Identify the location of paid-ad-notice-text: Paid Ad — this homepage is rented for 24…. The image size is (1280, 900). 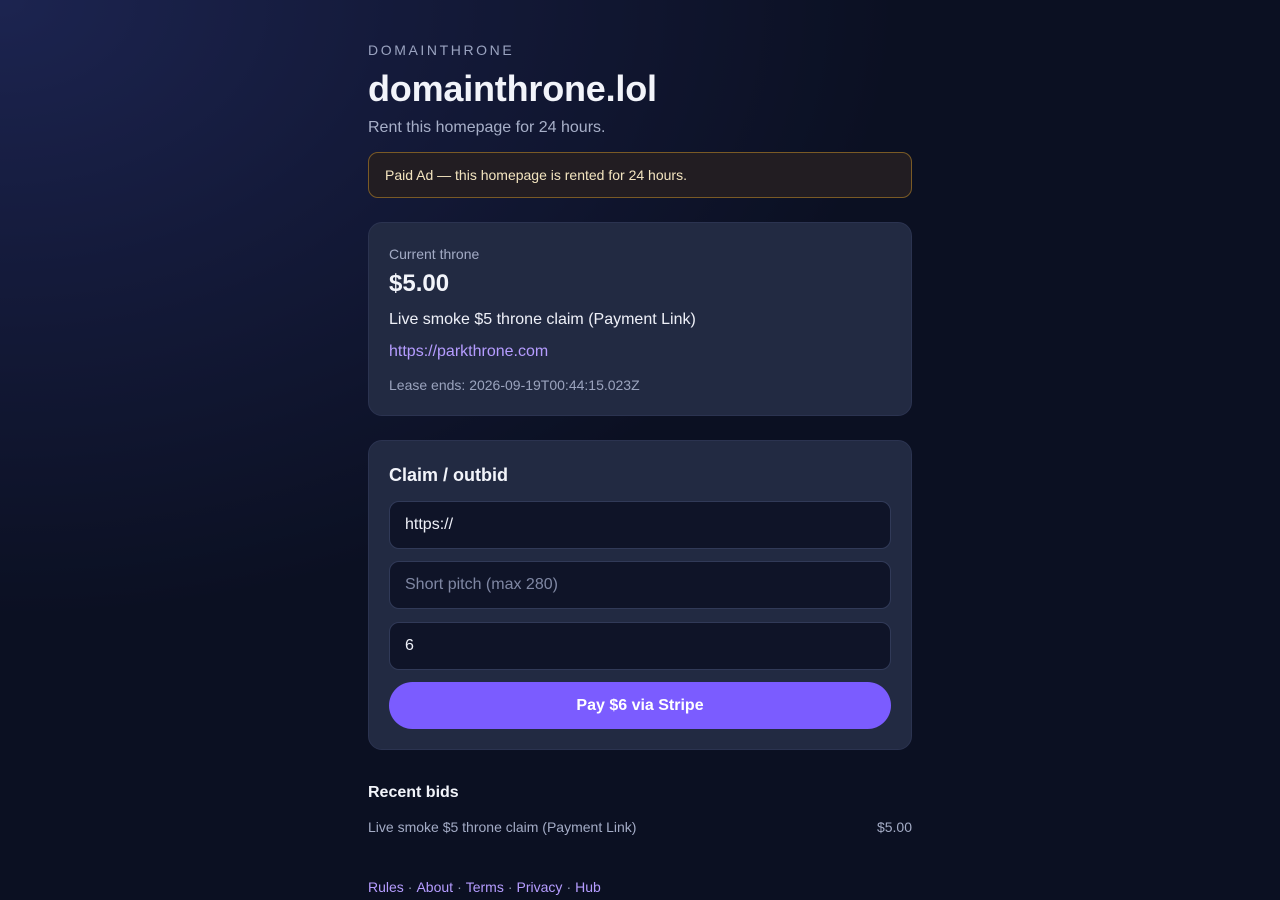
(536, 175).